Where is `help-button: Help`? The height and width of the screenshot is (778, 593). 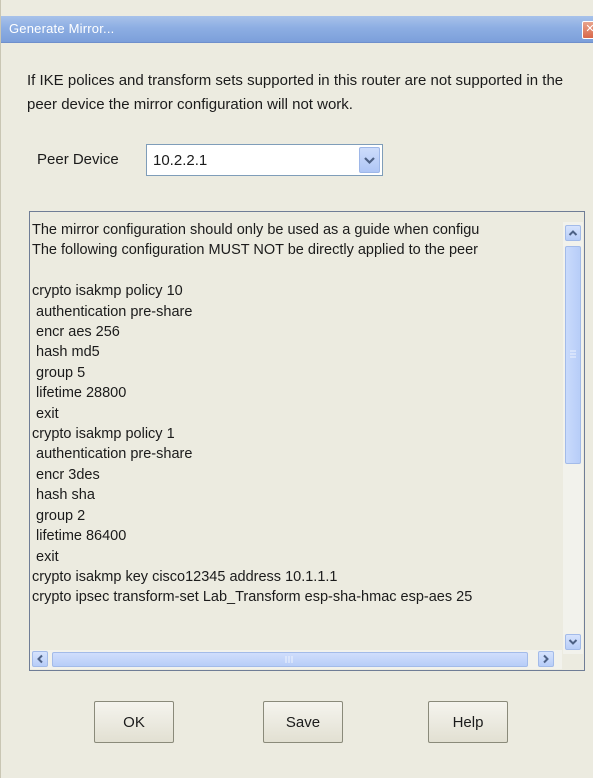
help-button: Help is located at coordinates (468, 722).